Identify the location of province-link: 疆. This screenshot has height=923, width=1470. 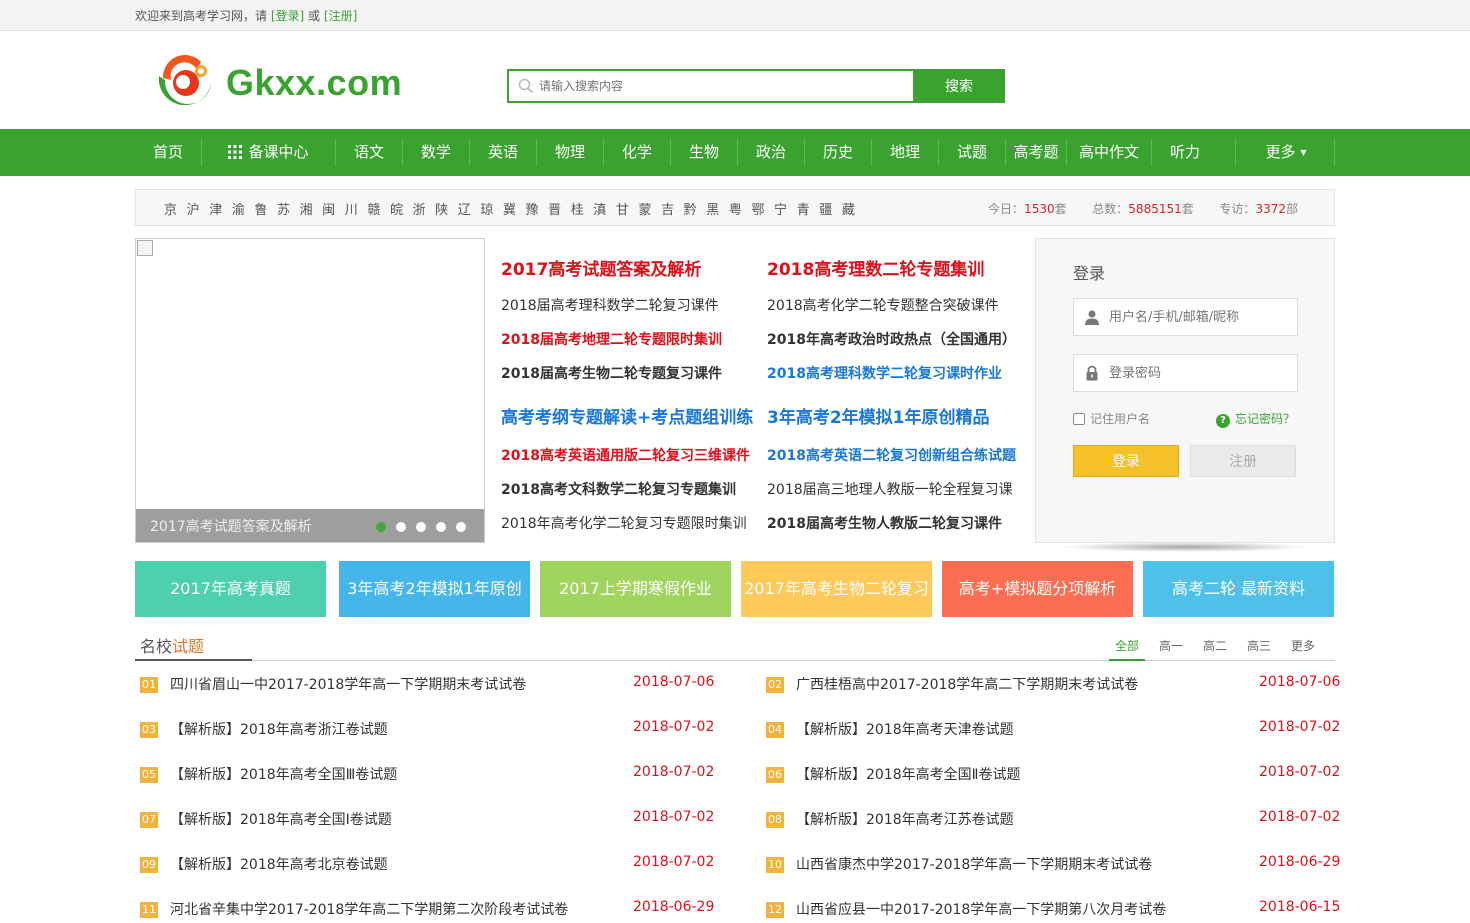
(830, 208).